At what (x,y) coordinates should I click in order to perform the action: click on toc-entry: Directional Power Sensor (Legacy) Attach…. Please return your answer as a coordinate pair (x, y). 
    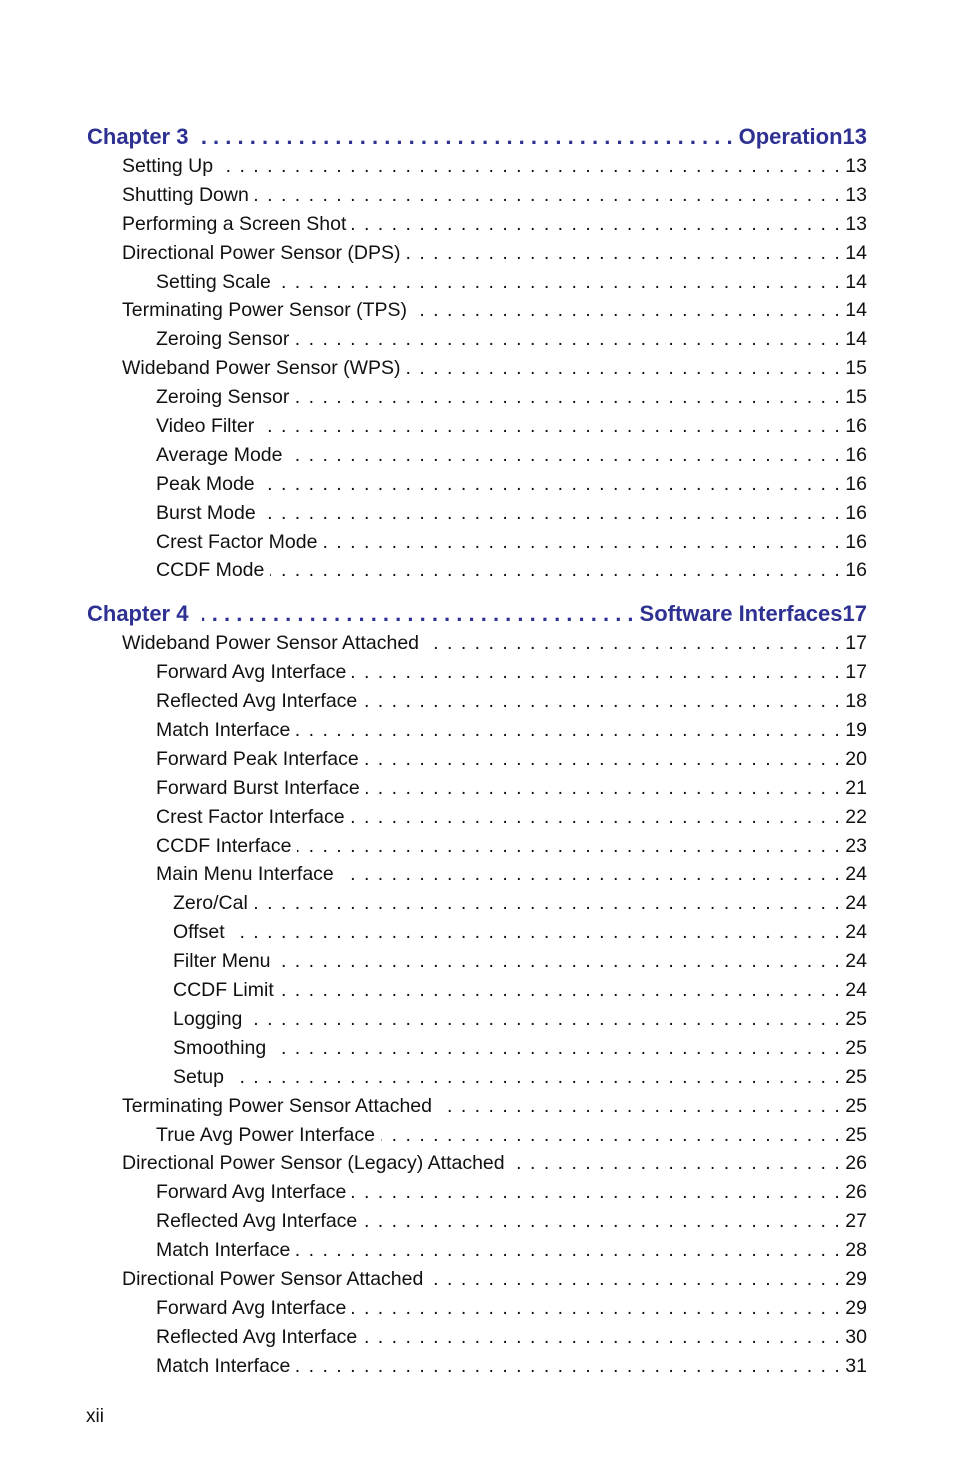
    Looking at the image, I should click on (477, 1163).